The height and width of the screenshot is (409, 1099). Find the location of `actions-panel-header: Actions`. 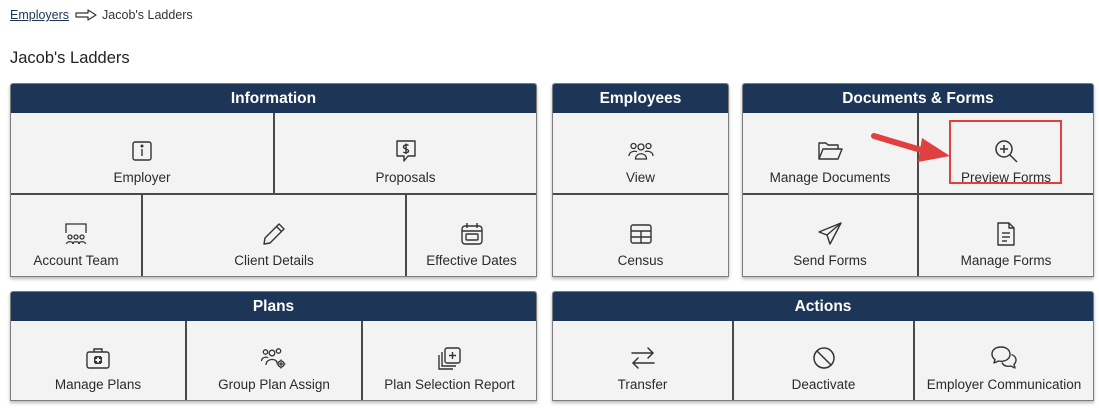

actions-panel-header: Actions is located at coordinates (823, 306).